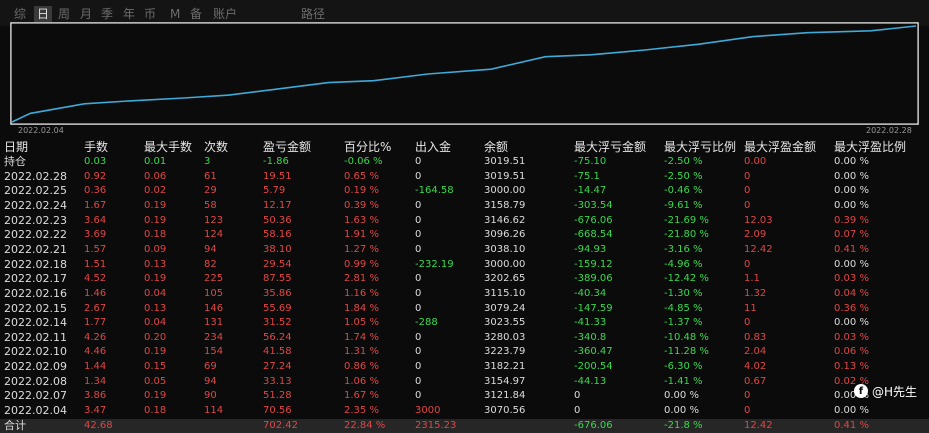  I want to click on cell-count: 123, so click(214, 220).